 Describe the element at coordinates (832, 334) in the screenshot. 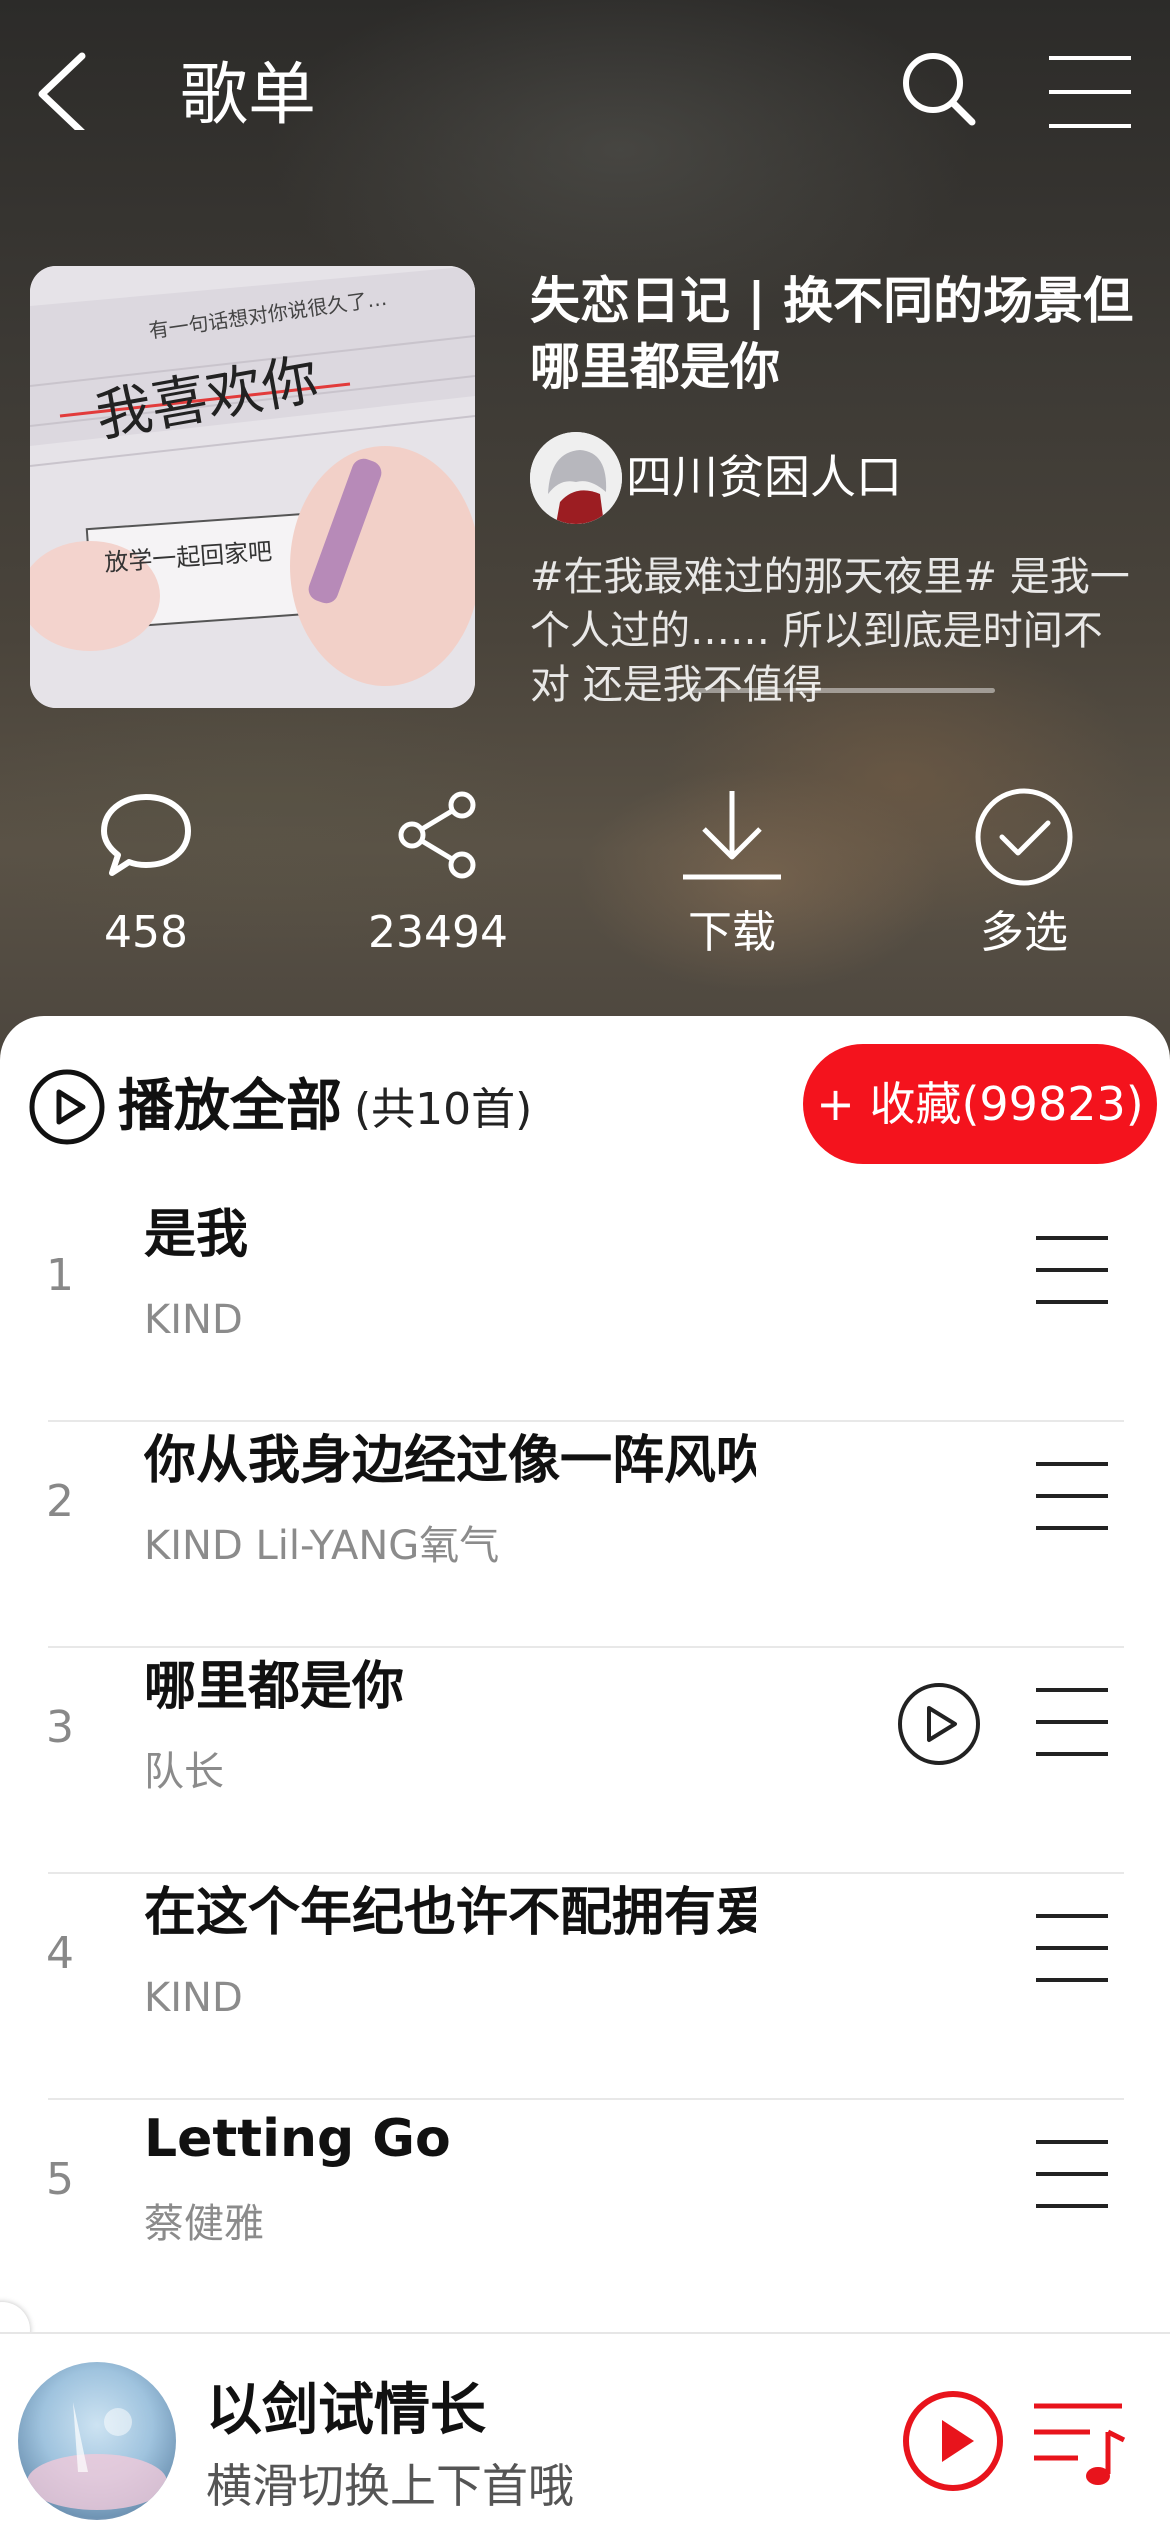

I see `playlist-title: 失恋日记 | 换不同的场景但哪里都是你` at that location.